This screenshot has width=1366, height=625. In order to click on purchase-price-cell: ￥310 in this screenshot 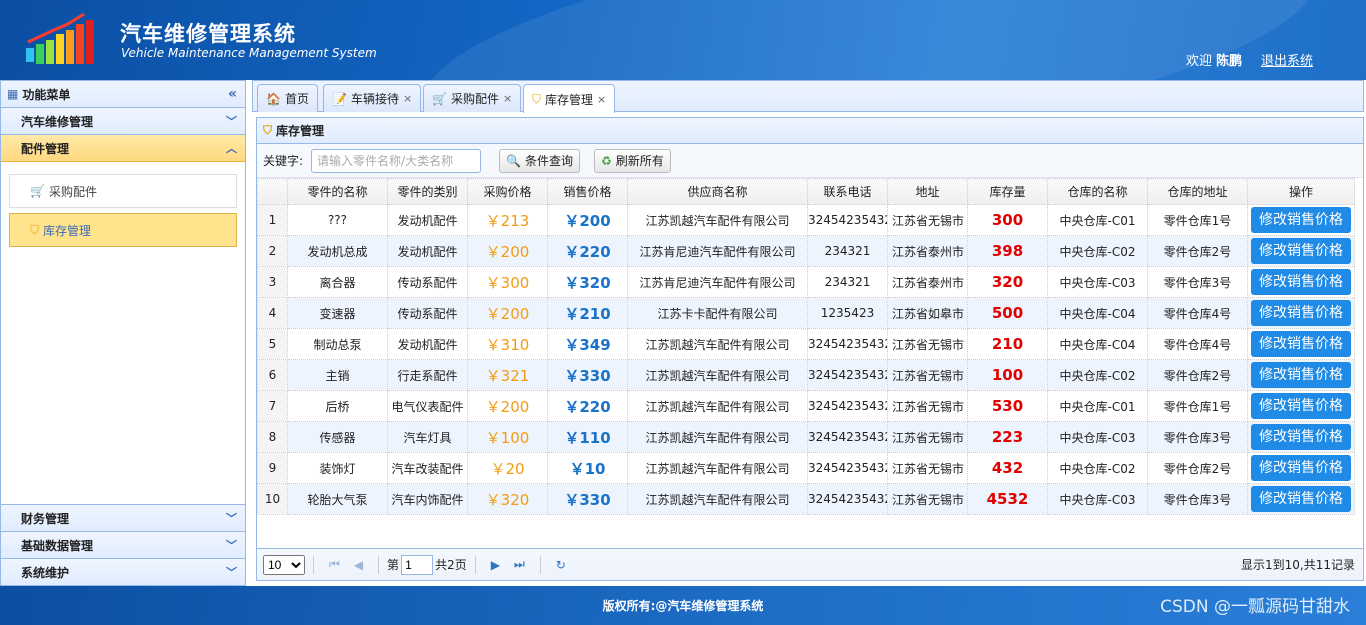, I will do `click(507, 344)`.